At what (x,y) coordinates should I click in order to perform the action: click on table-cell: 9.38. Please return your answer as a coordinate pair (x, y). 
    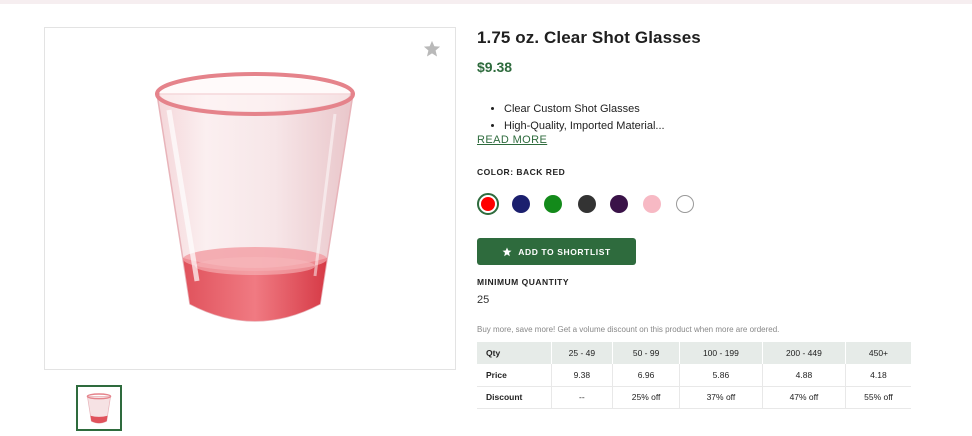
    Looking at the image, I should click on (581, 375).